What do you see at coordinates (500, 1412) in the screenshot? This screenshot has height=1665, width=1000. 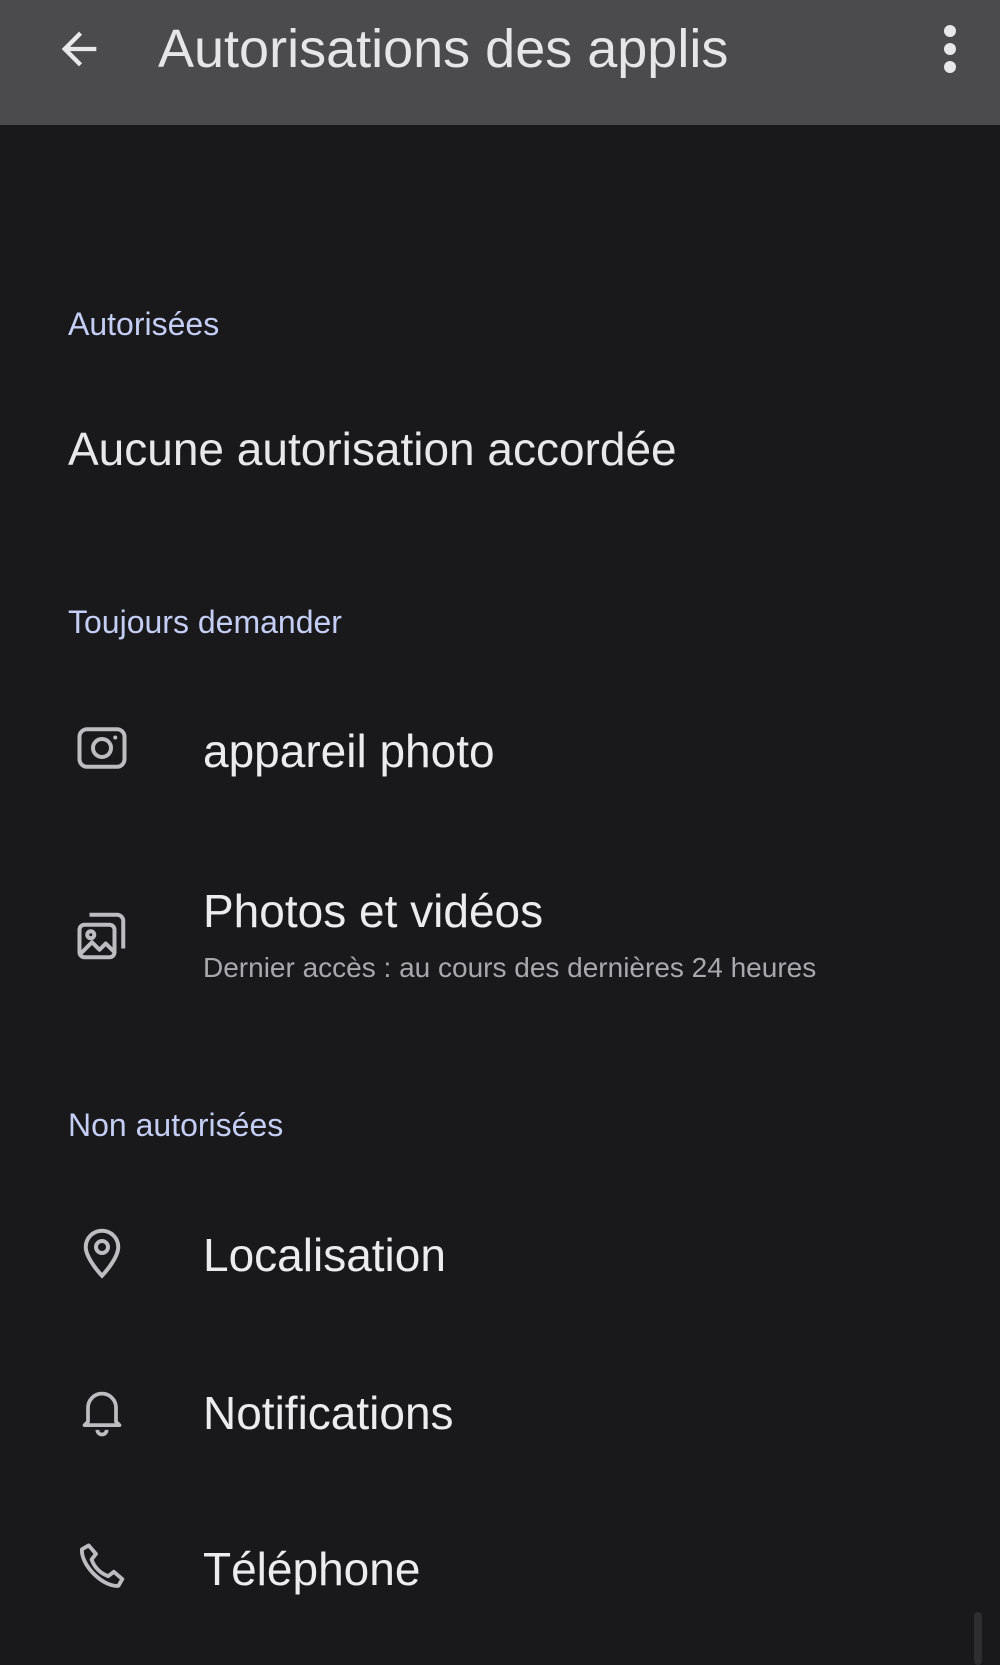 I see `permission-item-notifications: Notifications` at bounding box center [500, 1412].